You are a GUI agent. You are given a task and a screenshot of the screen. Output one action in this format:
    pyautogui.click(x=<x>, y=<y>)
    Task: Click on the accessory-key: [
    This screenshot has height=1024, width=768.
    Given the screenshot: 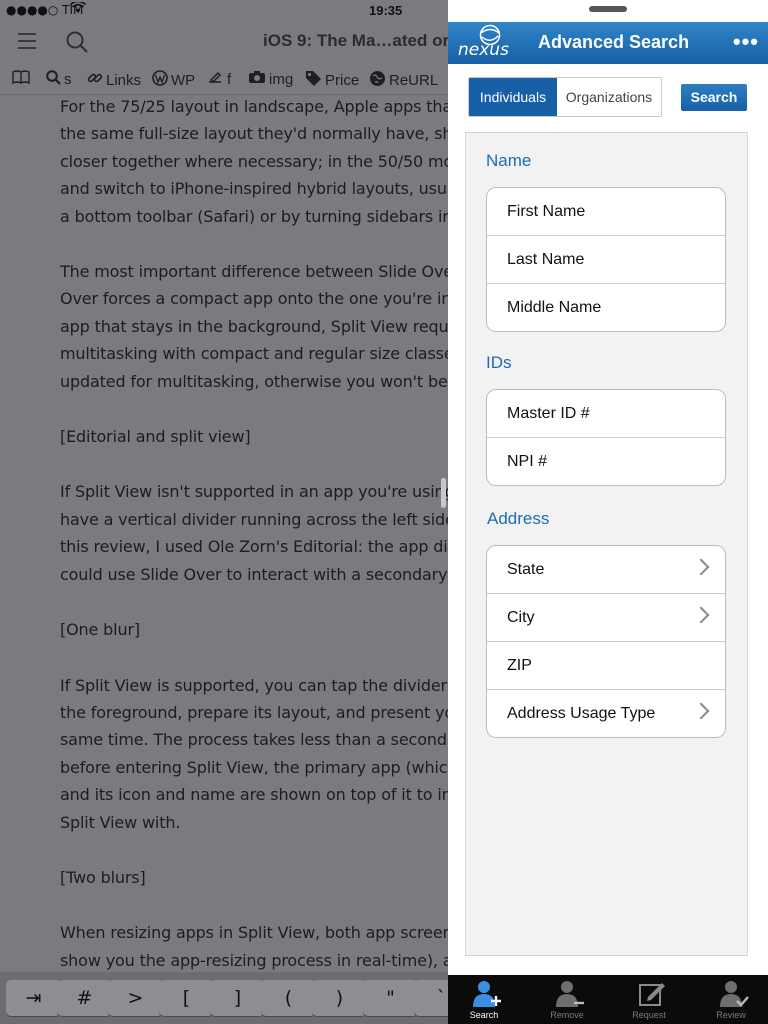 What is the action you would take?
    pyautogui.click(x=186, y=998)
    